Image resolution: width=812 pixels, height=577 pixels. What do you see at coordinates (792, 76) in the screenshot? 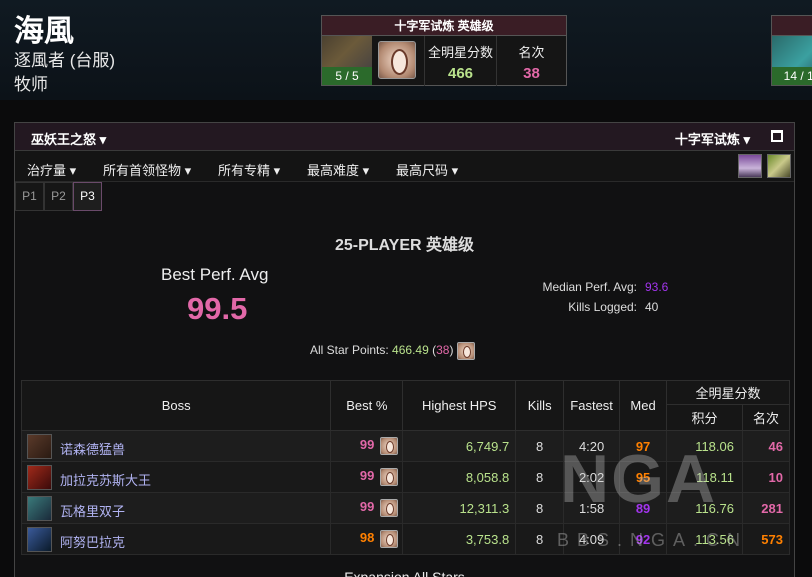
I see `zone-progress-2: 14 / 14` at bounding box center [792, 76].